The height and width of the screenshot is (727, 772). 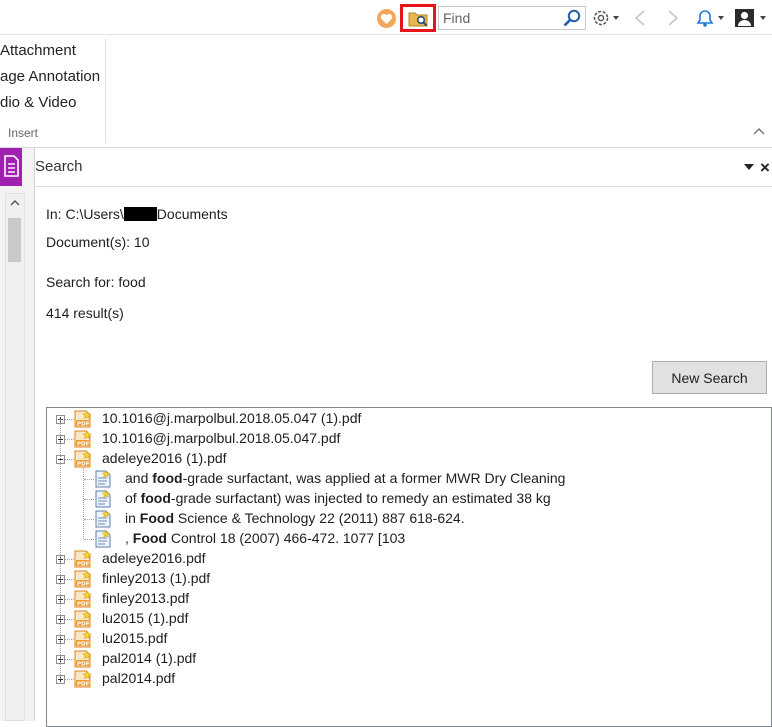 I want to click on left-navigation-strip, so click(x=17, y=434).